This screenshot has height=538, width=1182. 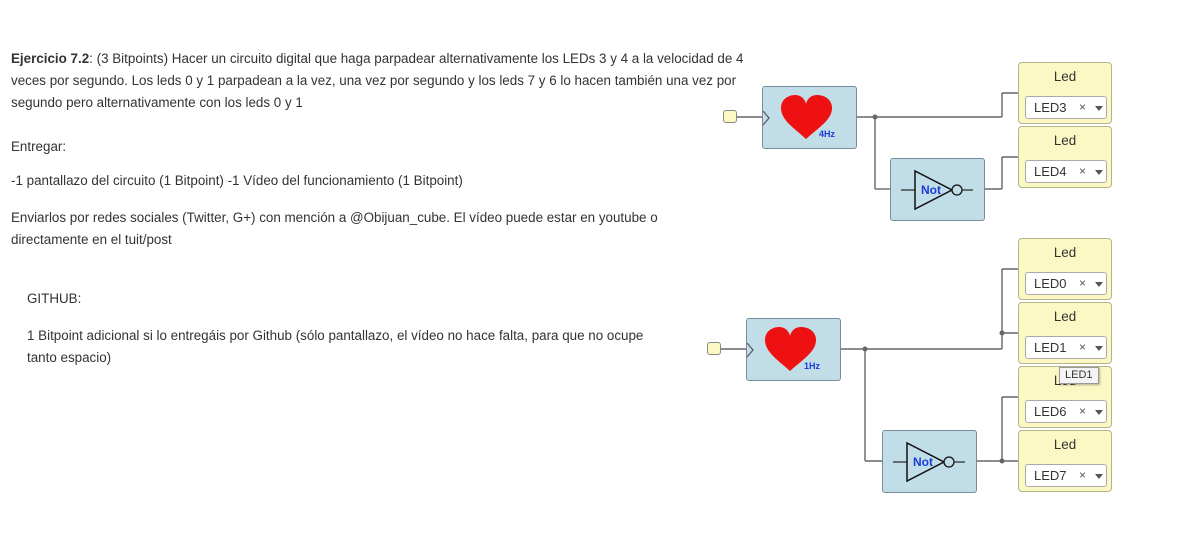 I want to click on clock-block-4hz: 4Hz, so click(x=809, y=117).